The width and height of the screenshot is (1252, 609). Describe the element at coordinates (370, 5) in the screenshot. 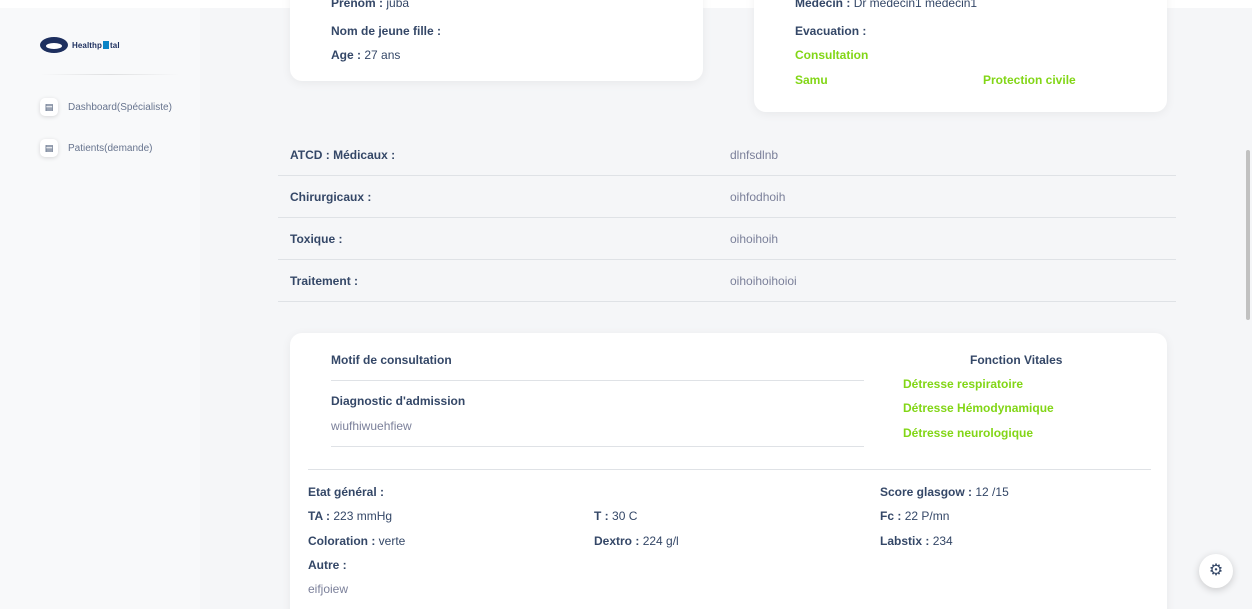

I see `prenom-line: Prénom : juba` at that location.